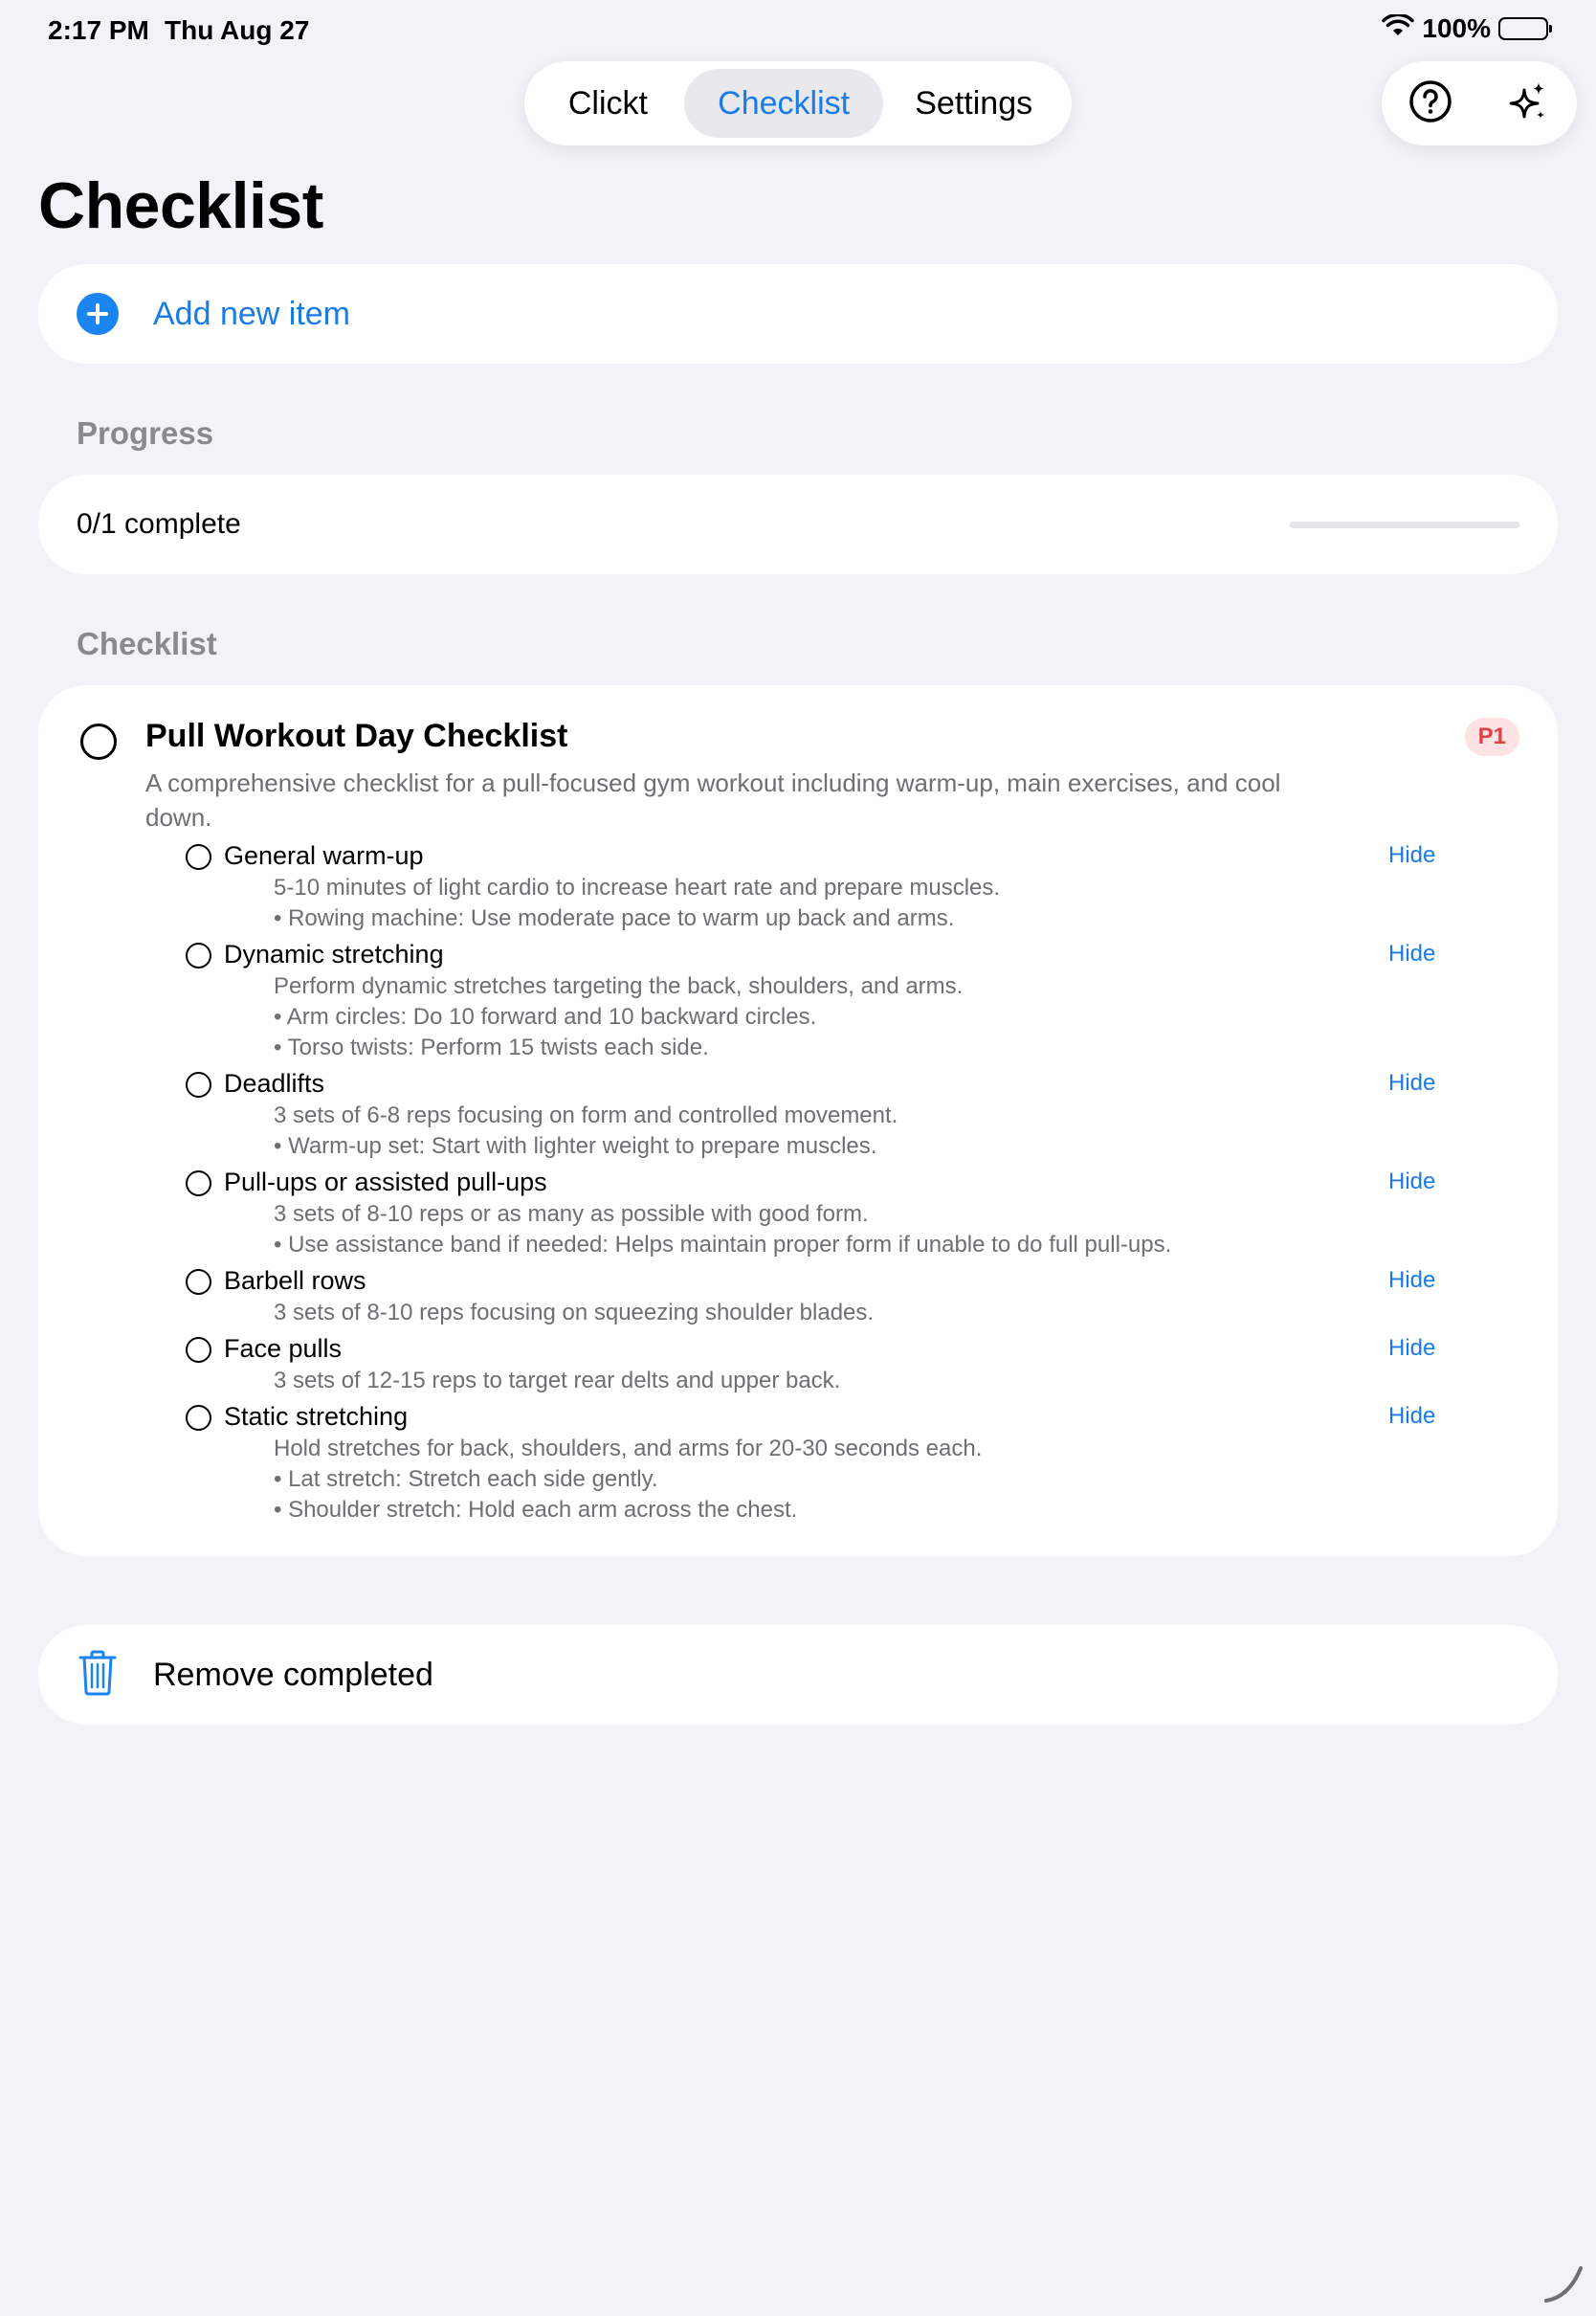 This screenshot has height=2316, width=1596. I want to click on subitem-title: Static stretching, so click(317, 1417).